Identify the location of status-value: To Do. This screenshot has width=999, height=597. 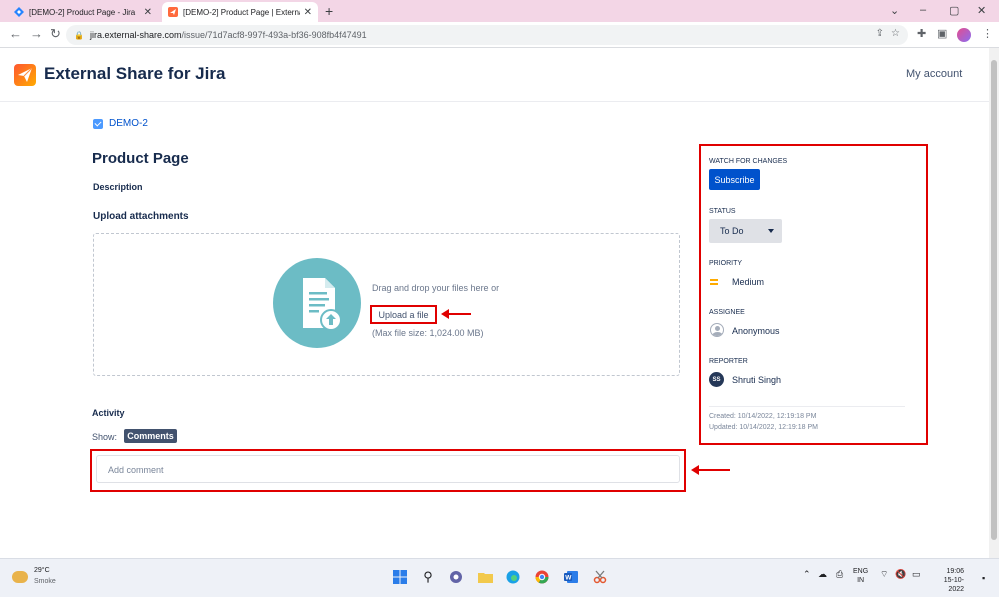
(732, 231).